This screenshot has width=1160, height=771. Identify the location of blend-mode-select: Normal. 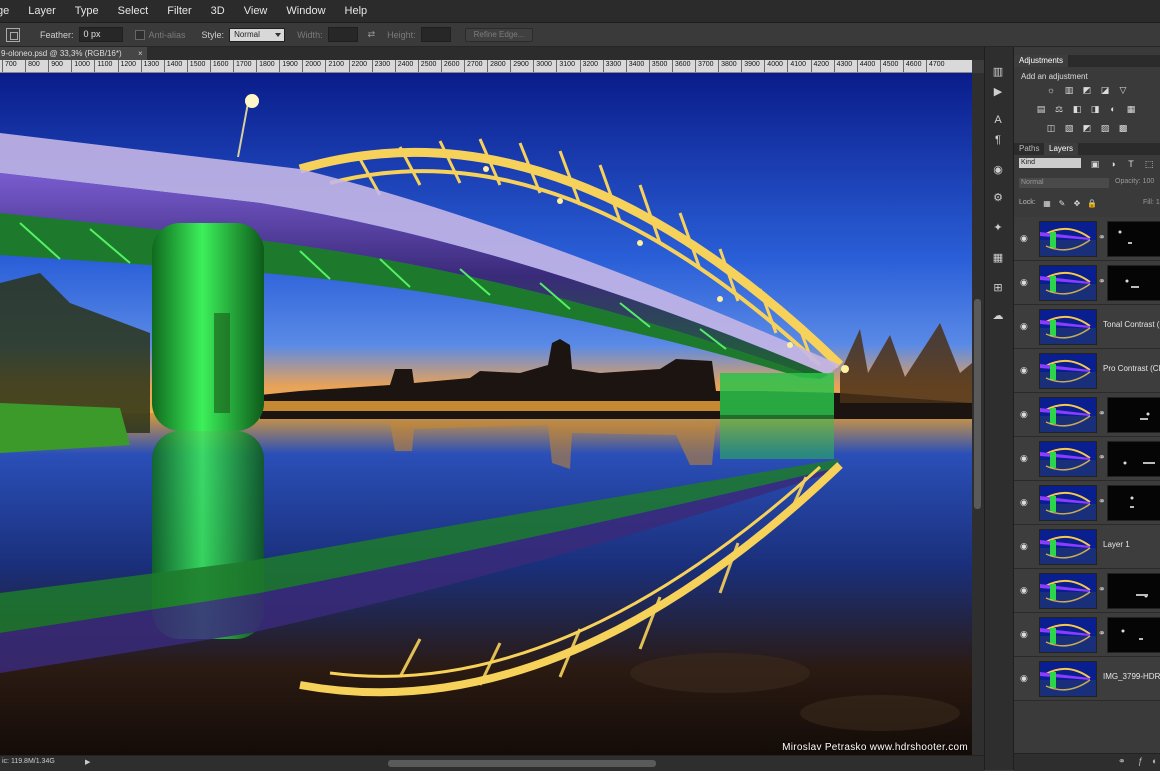
(1064, 183).